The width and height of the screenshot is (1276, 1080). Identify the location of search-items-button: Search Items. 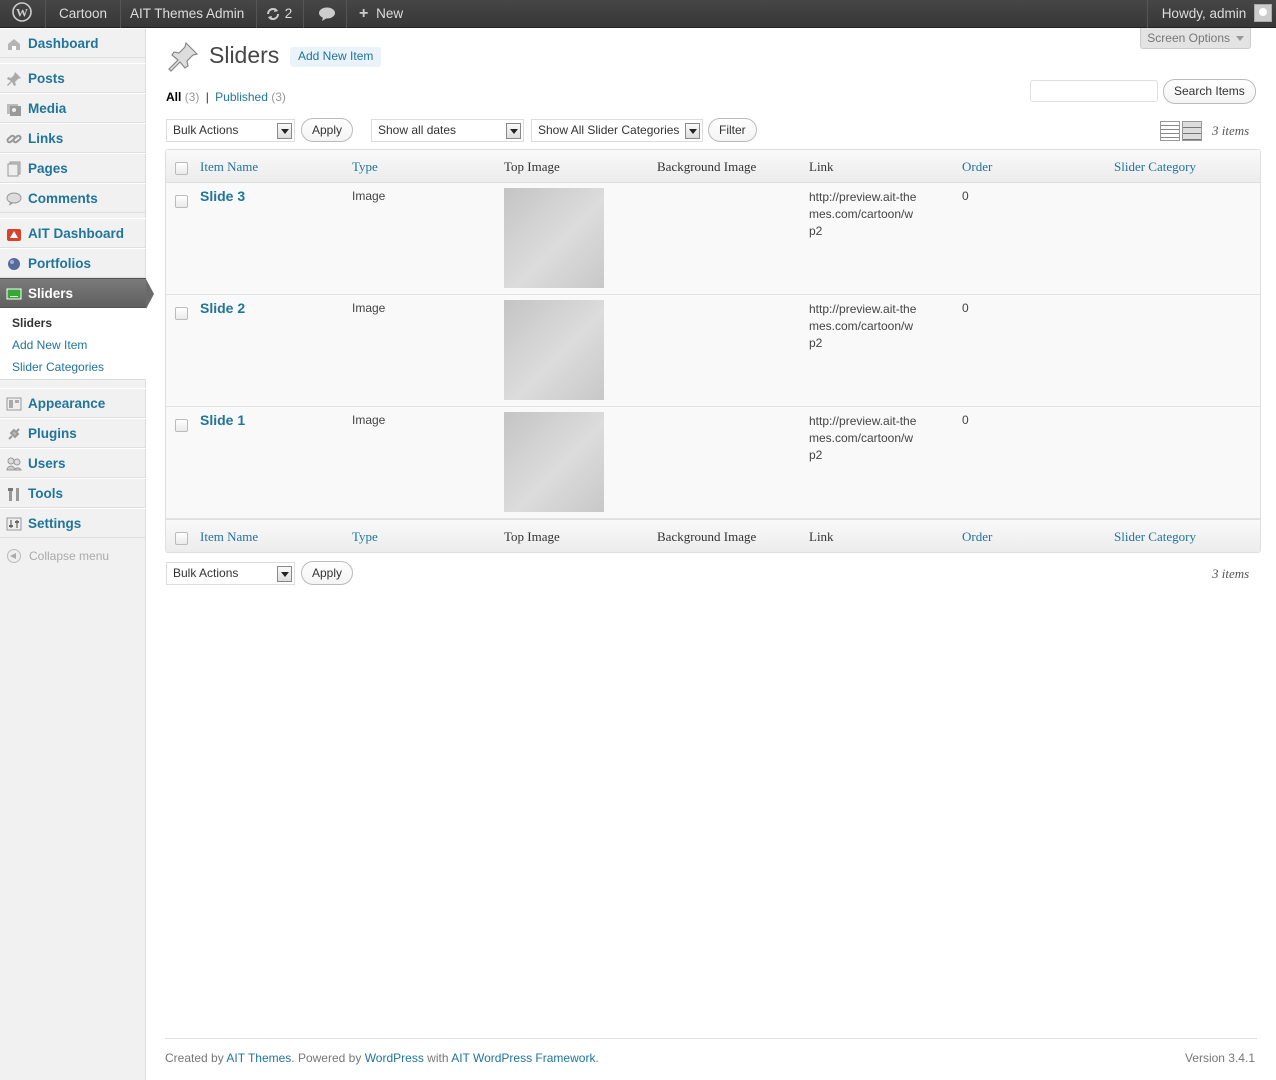
(1209, 91).